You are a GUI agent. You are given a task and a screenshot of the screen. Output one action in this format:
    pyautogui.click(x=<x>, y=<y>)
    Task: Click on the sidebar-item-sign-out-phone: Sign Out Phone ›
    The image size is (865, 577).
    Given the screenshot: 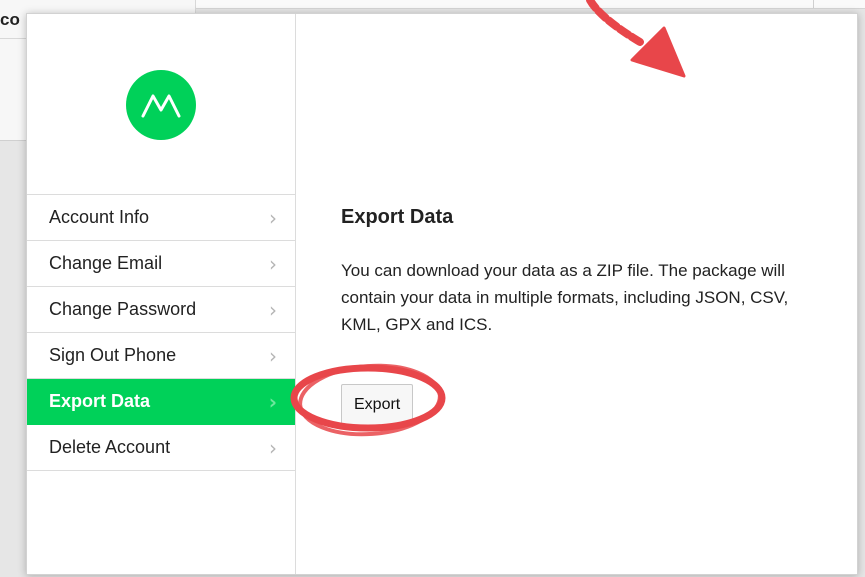 What is the action you would take?
    pyautogui.click(x=161, y=356)
    